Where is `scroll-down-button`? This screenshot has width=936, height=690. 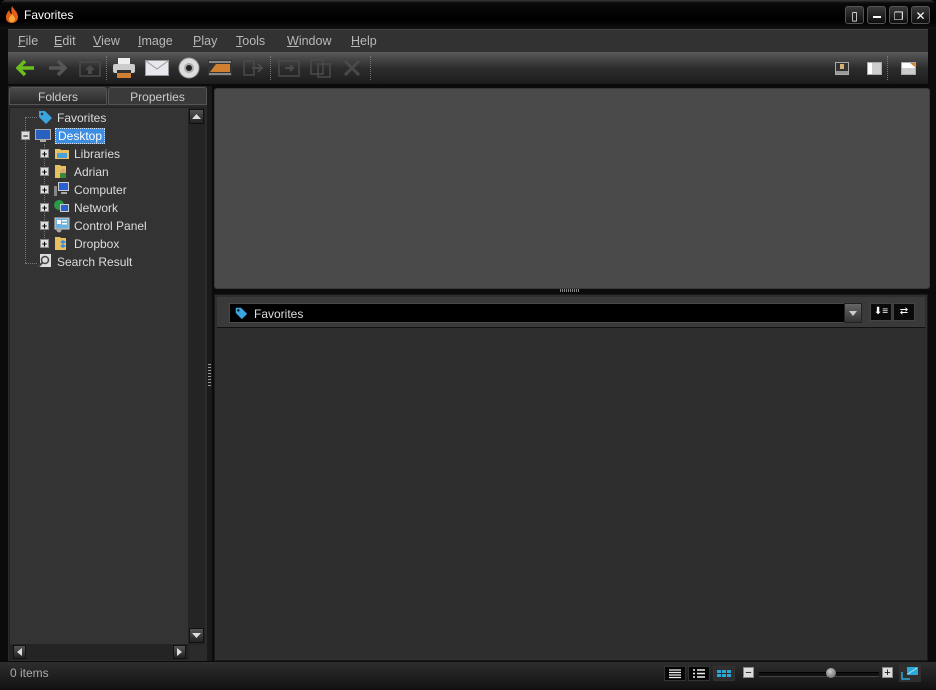
scroll-down-button is located at coordinates (196, 635).